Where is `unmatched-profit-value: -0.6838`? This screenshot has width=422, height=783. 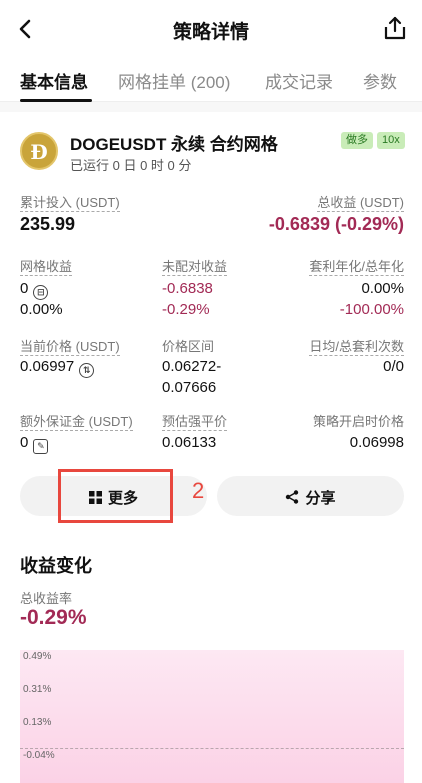
unmatched-profit-value: -0.6838 is located at coordinates (187, 288).